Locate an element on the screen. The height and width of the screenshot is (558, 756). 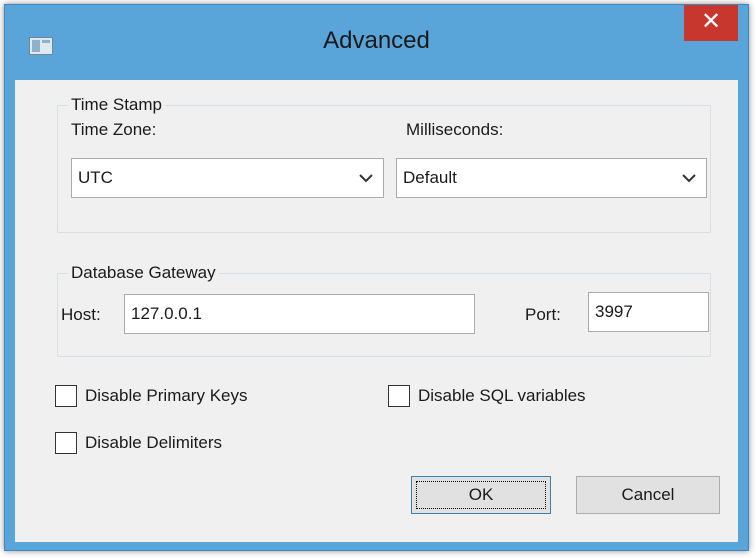
ok-button: OK is located at coordinates (481, 495).